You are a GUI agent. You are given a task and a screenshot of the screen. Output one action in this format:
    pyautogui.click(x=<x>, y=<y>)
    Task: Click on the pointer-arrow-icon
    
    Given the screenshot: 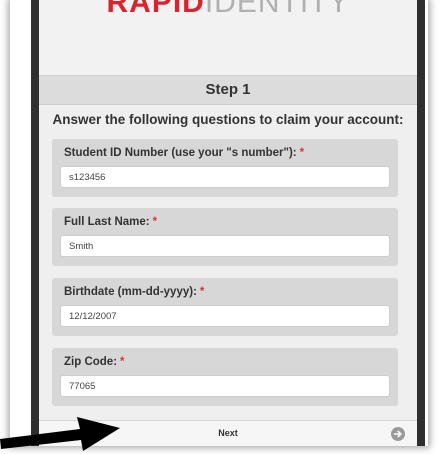 What is the action you would take?
    pyautogui.click(x=60, y=434)
    